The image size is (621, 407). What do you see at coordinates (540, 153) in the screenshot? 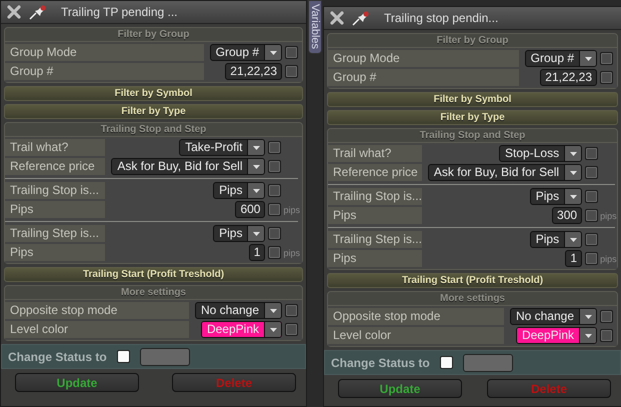
I see `dropdown: Stop-Loss` at bounding box center [540, 153].